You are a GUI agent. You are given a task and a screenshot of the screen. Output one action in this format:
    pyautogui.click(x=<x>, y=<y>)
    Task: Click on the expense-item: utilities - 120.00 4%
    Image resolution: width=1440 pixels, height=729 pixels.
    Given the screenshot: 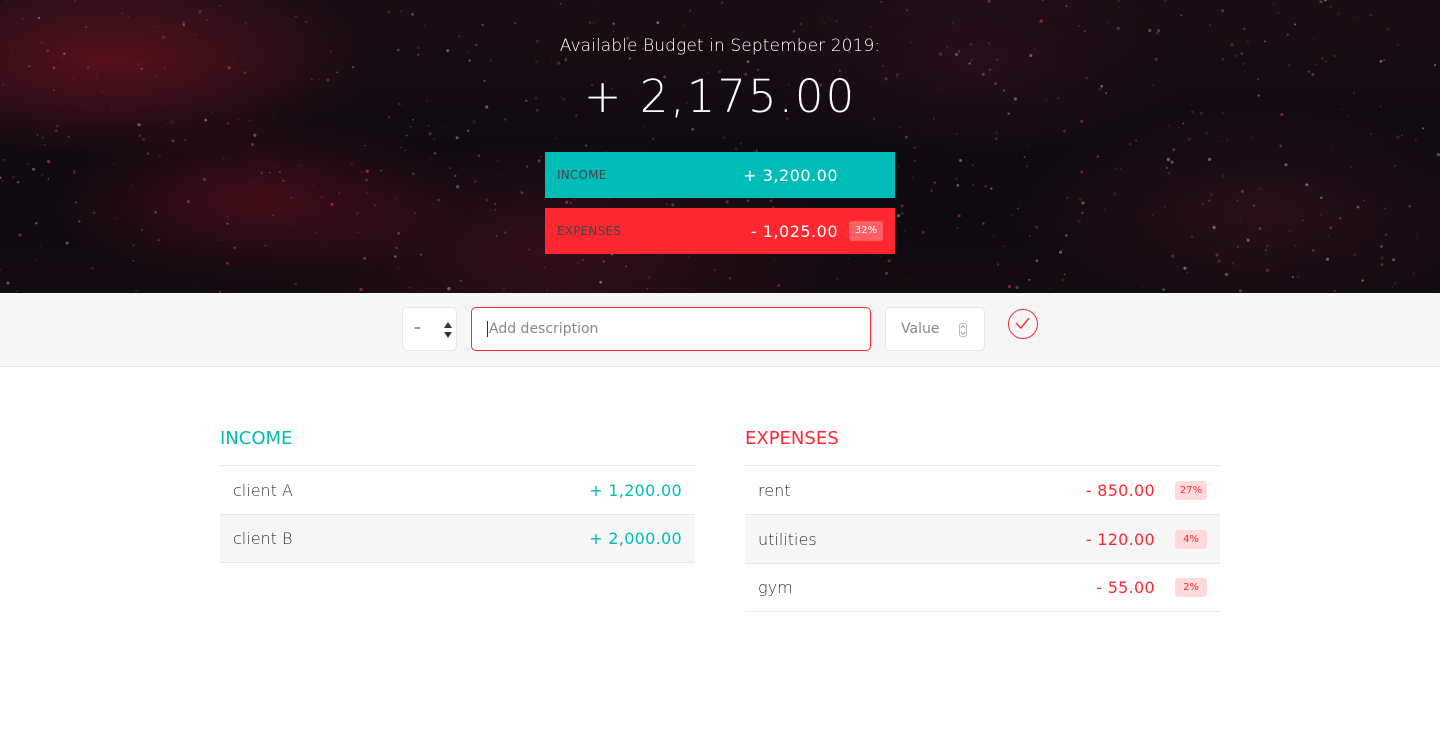 What is the action you would take?
    pyautogui.click(x=982, y=538)
    